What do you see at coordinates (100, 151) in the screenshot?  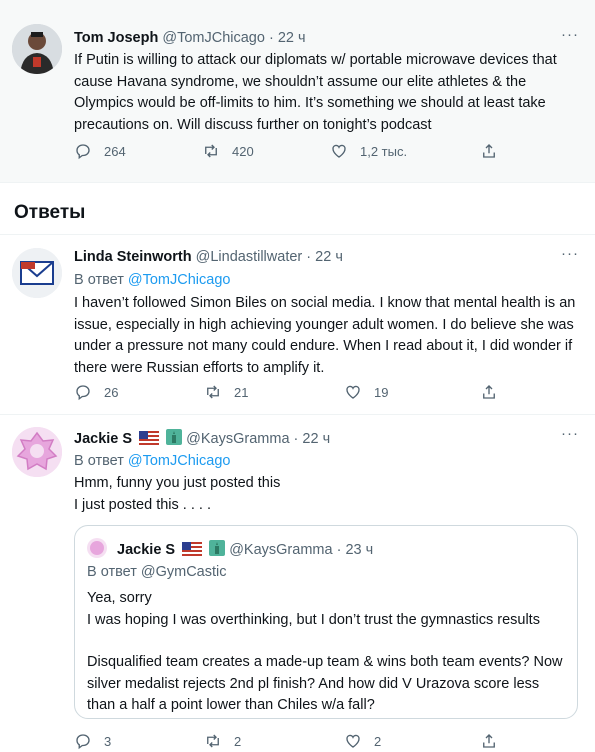 I see `reply-button: 264` at bounding box center [100, 151].